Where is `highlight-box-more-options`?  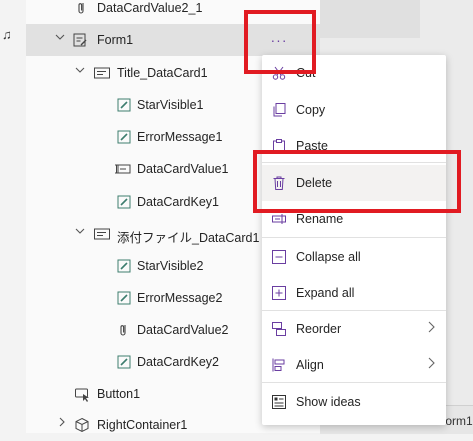 highlight-box-more-options is located at coordinates (280, 42).